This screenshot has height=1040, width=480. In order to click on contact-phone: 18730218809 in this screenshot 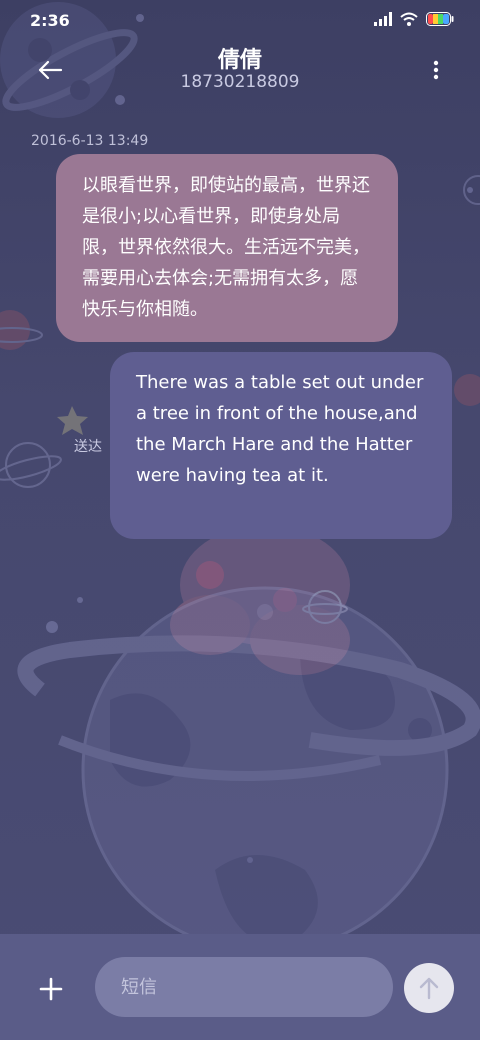, I will do `click(240, 82)`.